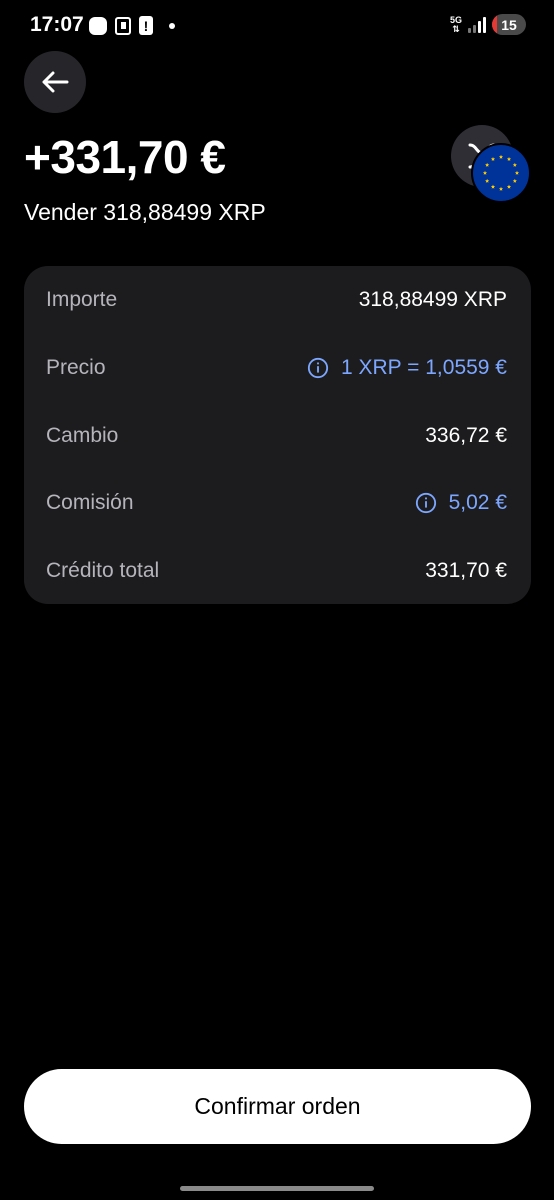  I want to click on detail-row-importe: Importe 318,88499 XRP, so click(276, 300).